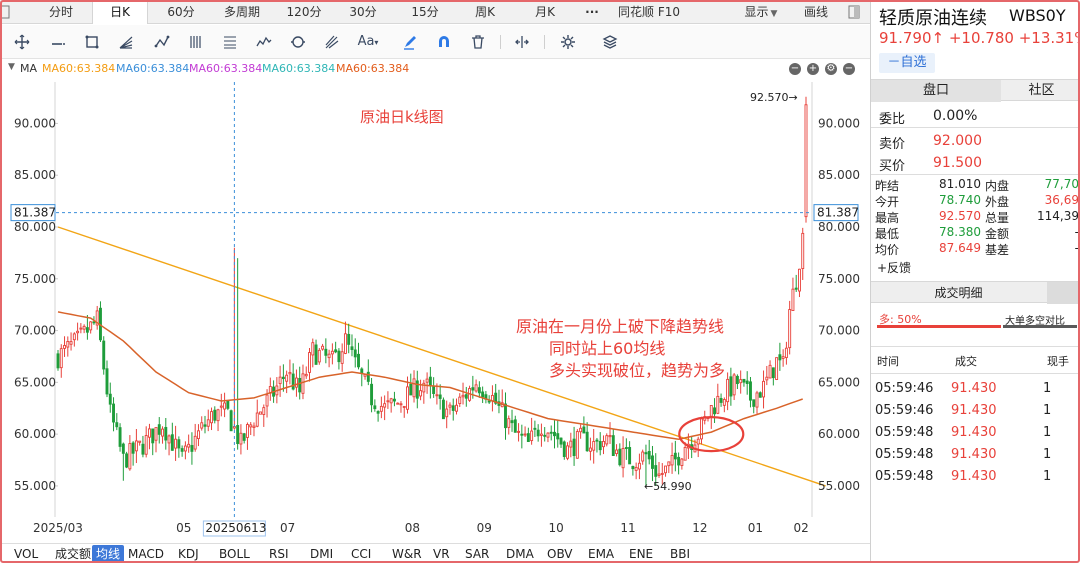 The image size is (1080, 563). I want to click on rectangle-tool-icon, so click(92, 42).